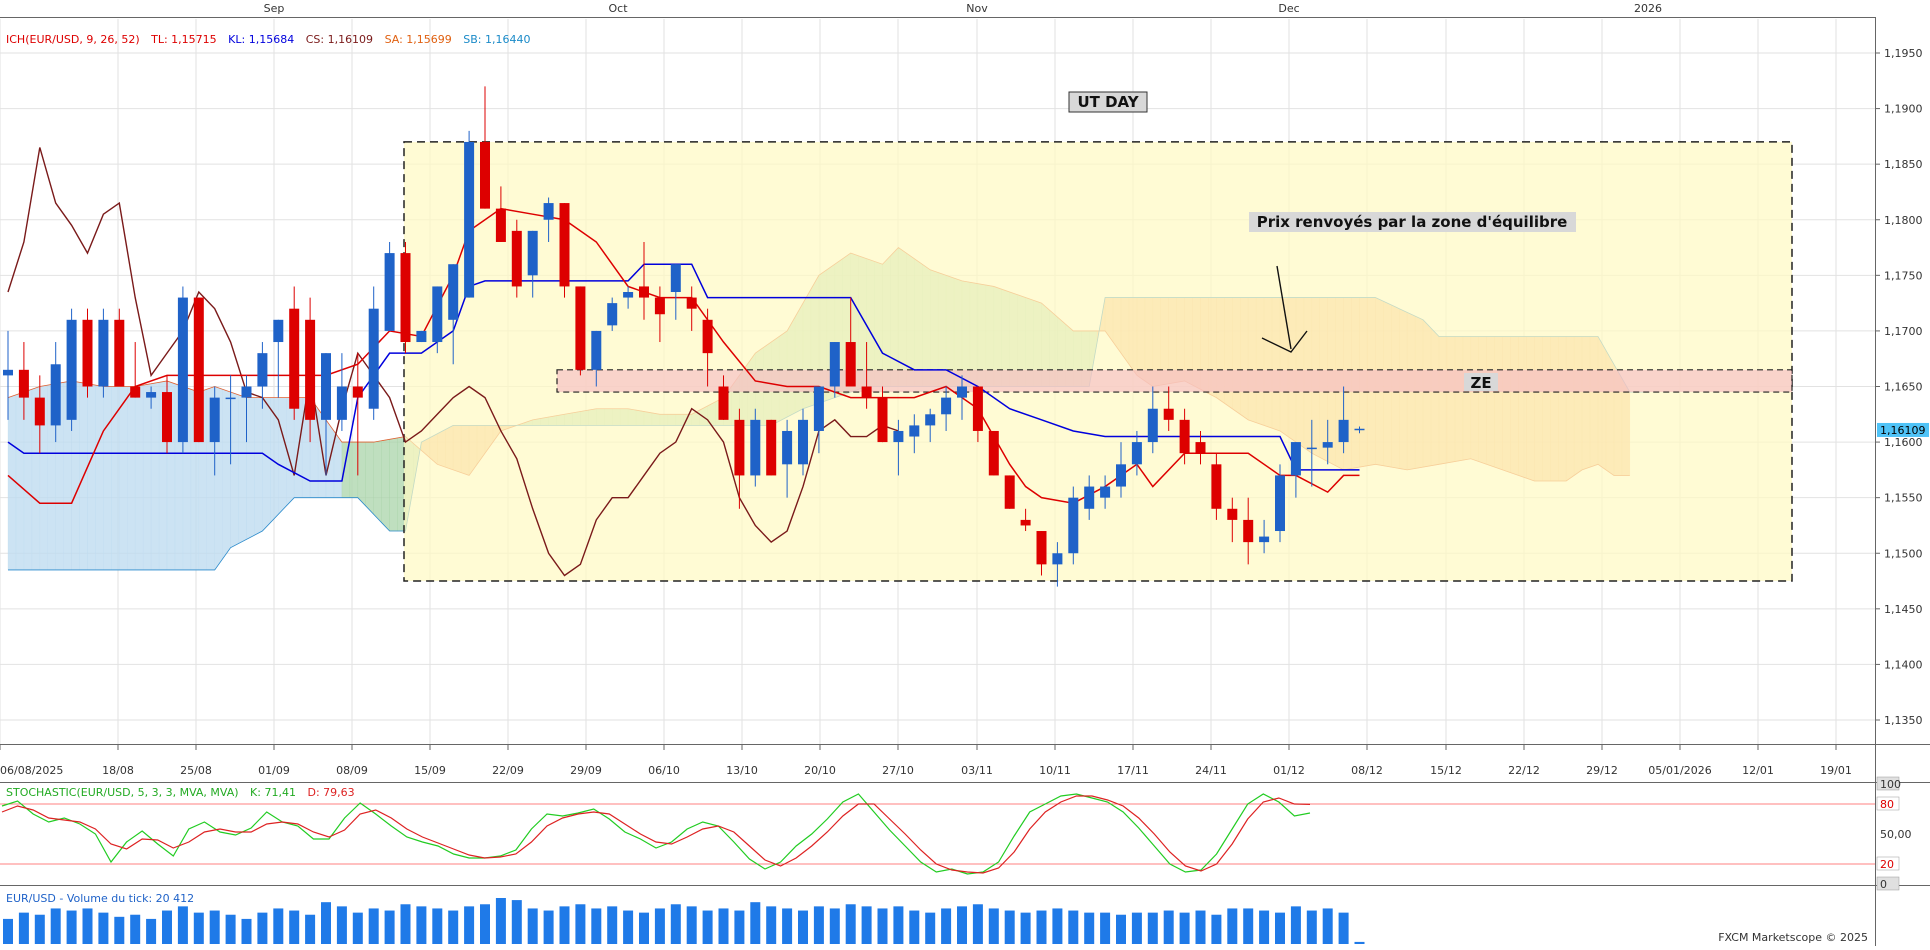 The height and width of the screenshot is (950, 1930). Describe the element at coordinates (586, 770) in the screenshot. I see `date-tick-label: 29/09` at that location.